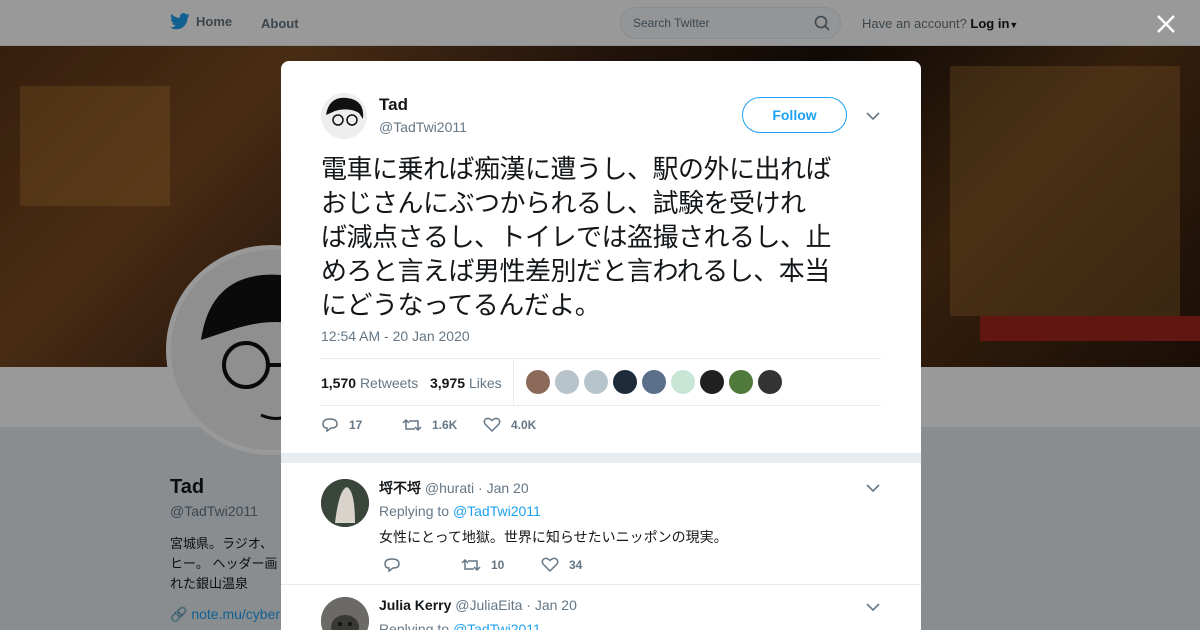 This screenshot has height=630, width=1200. Describe the element at coordinates (575, 272) in the screenshot. I see `tweet-text-line: めろと言えば男性差別だと言われるし、本当` at that location.